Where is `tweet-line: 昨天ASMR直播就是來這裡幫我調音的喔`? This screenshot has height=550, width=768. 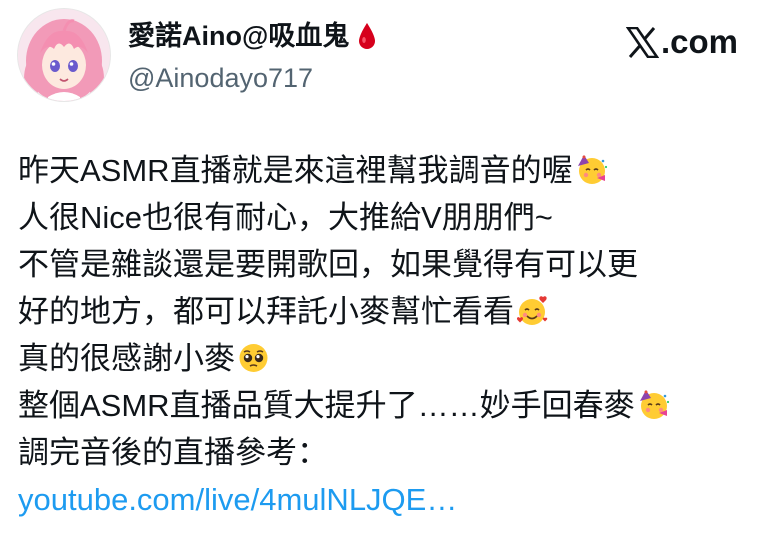
tweet-line: 昨天ASMR直播就是來這裡幫我調音的喔 is located at coordinates (383, 170).